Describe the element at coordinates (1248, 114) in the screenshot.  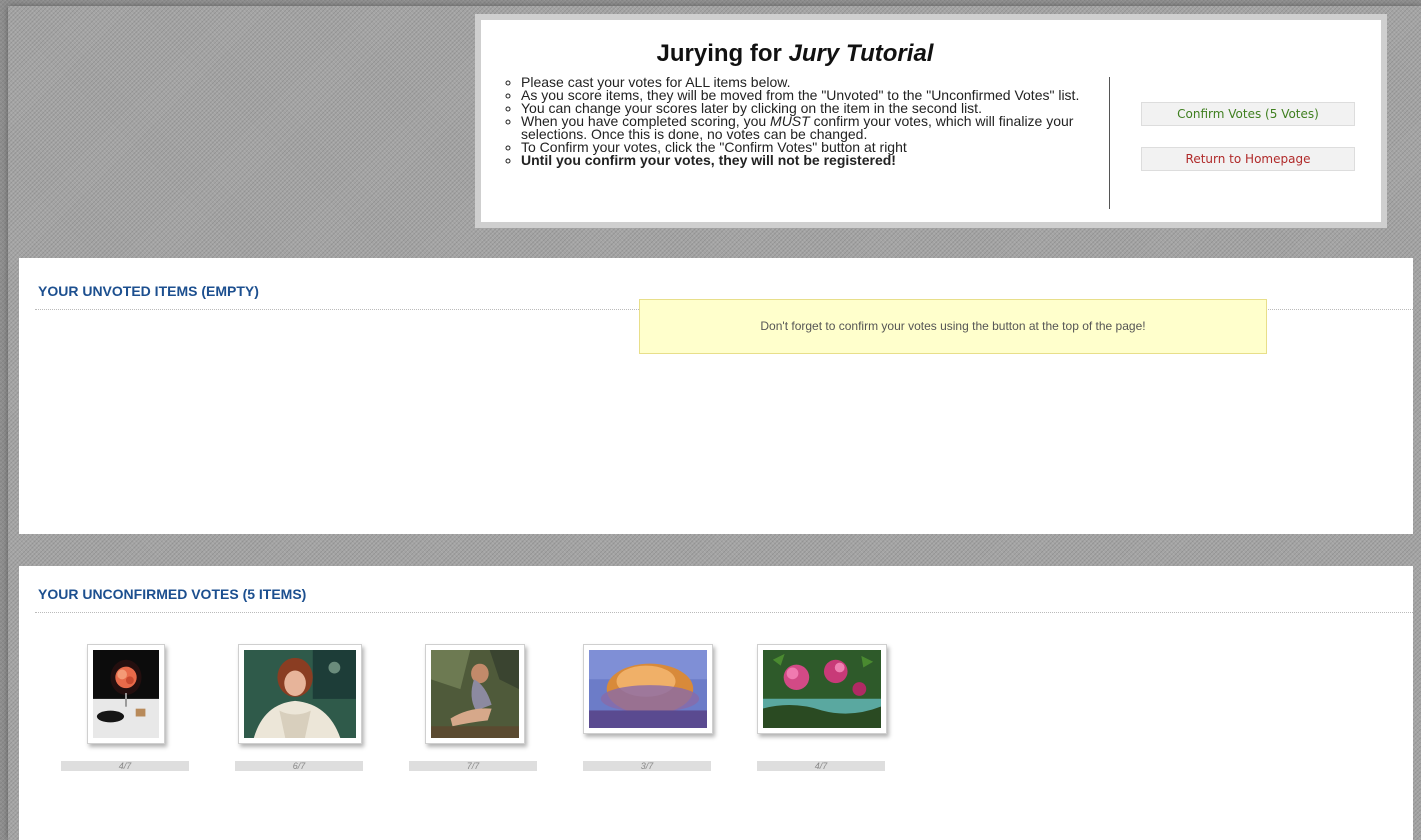
I see `confirm-votes-button: Confirm Votes (5 Votes)` at that location.